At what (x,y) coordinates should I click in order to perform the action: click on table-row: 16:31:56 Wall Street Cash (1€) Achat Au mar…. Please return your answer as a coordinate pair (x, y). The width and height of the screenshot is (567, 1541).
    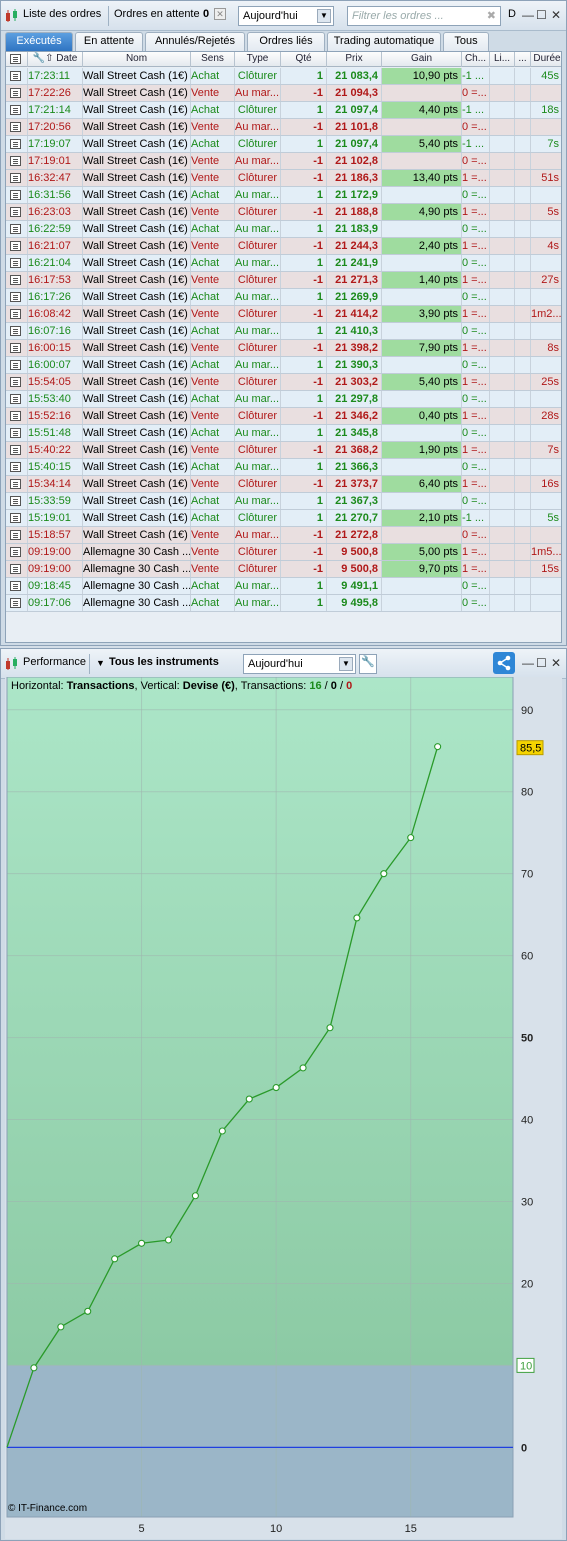
    Looking at the image, I should click on (283, 195).